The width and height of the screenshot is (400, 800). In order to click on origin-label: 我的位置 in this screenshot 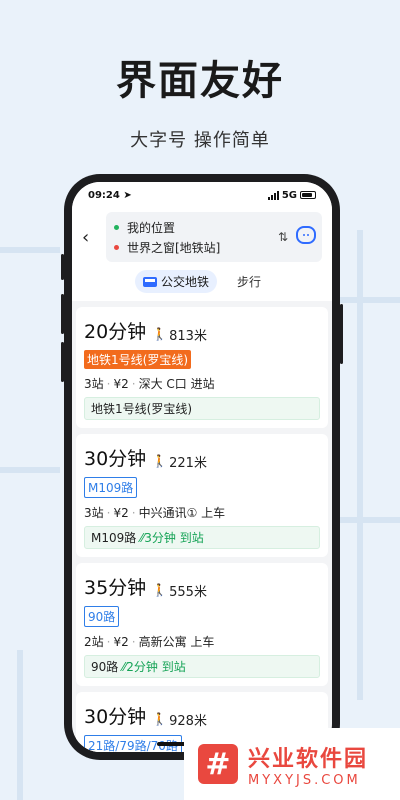, I will do `click(151, 227)`.